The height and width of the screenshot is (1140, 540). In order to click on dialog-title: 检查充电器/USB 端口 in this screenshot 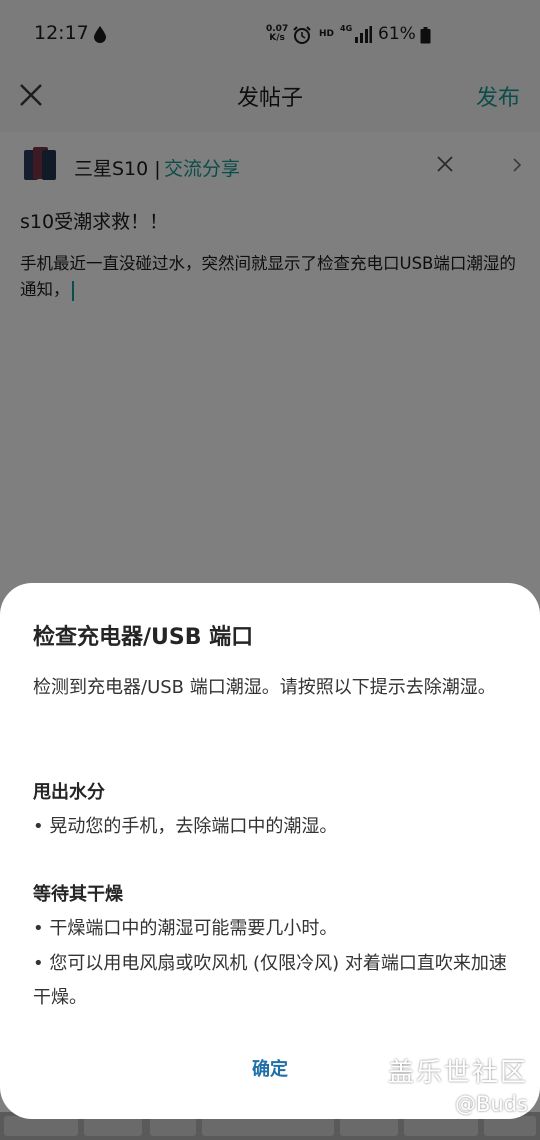, I will do `click(143, 637)`.